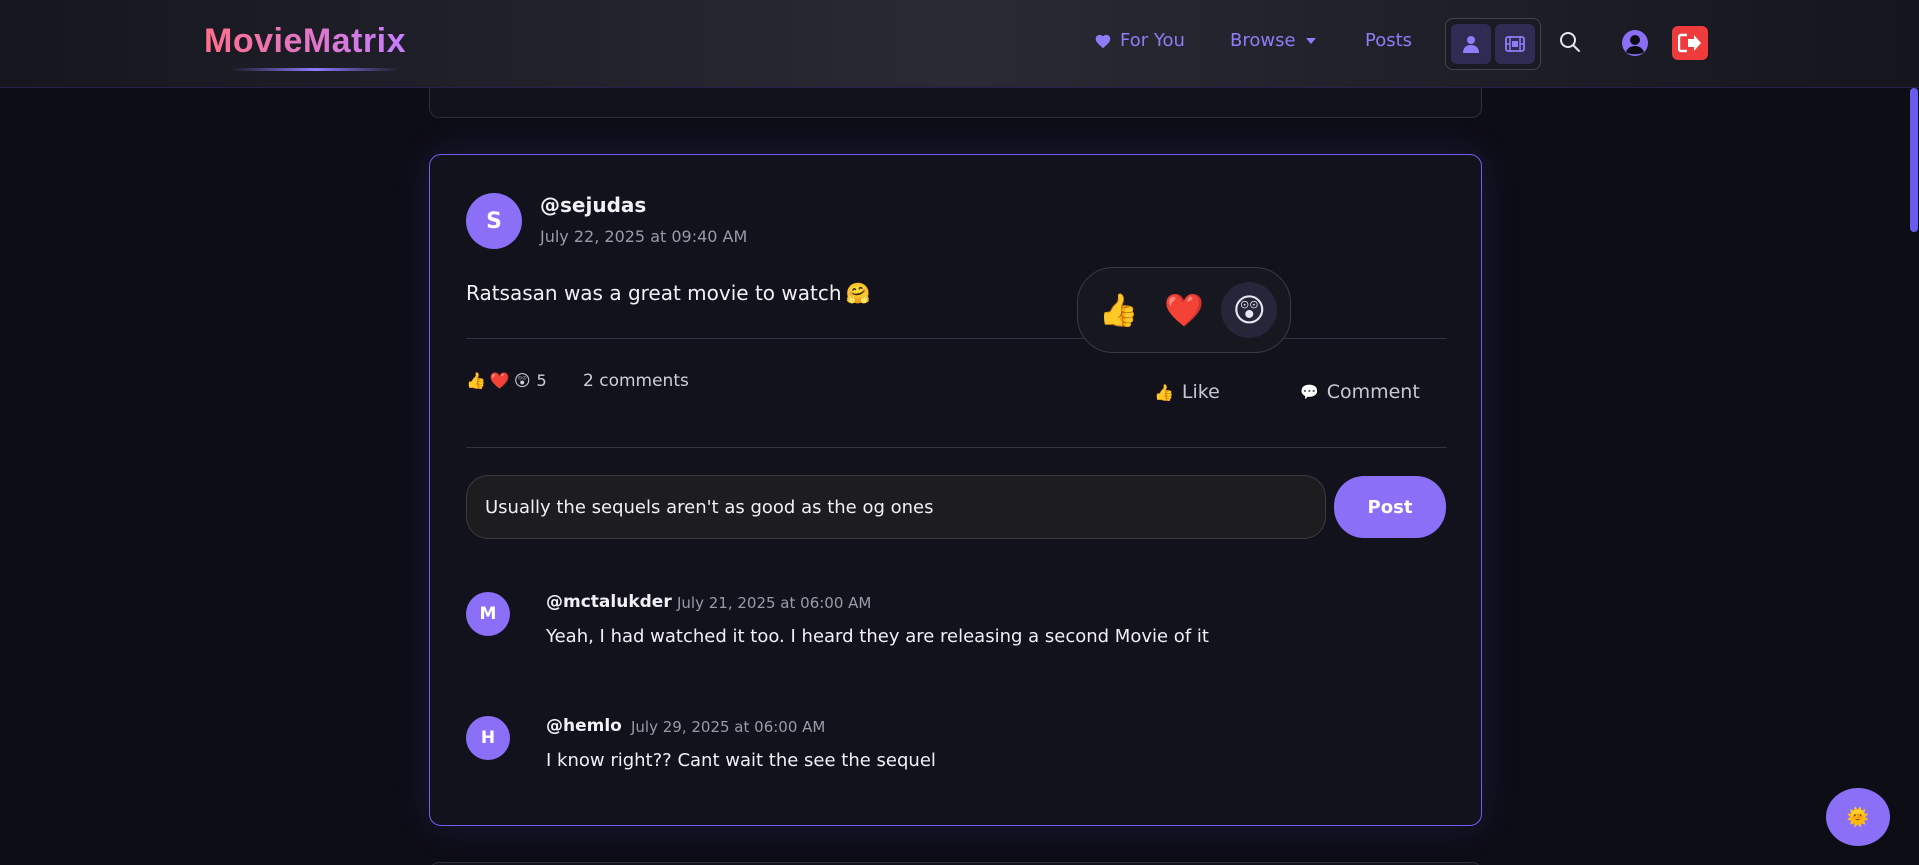  I want to click on logo-underline, so click(315, 69).